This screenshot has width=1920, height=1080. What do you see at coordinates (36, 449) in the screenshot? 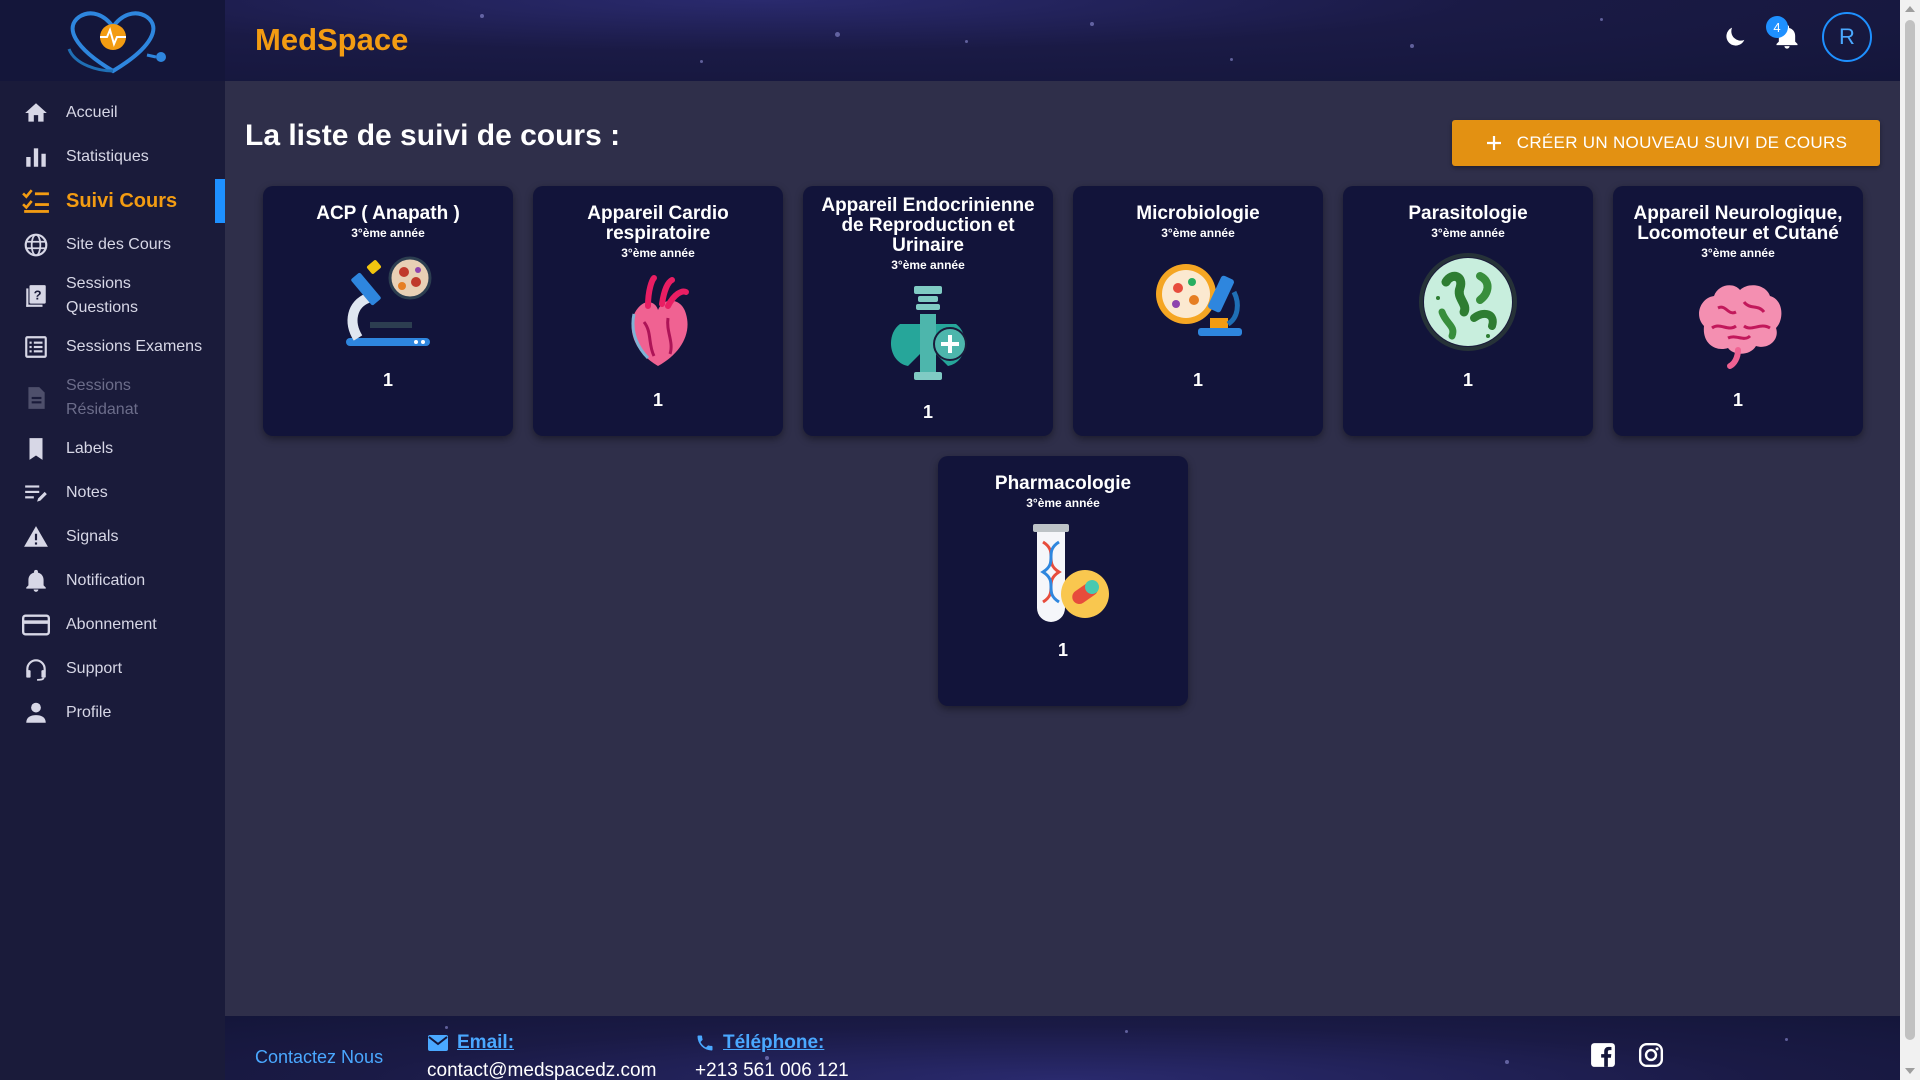
I see `bookmark-icon` at bounding box center [36, 449].